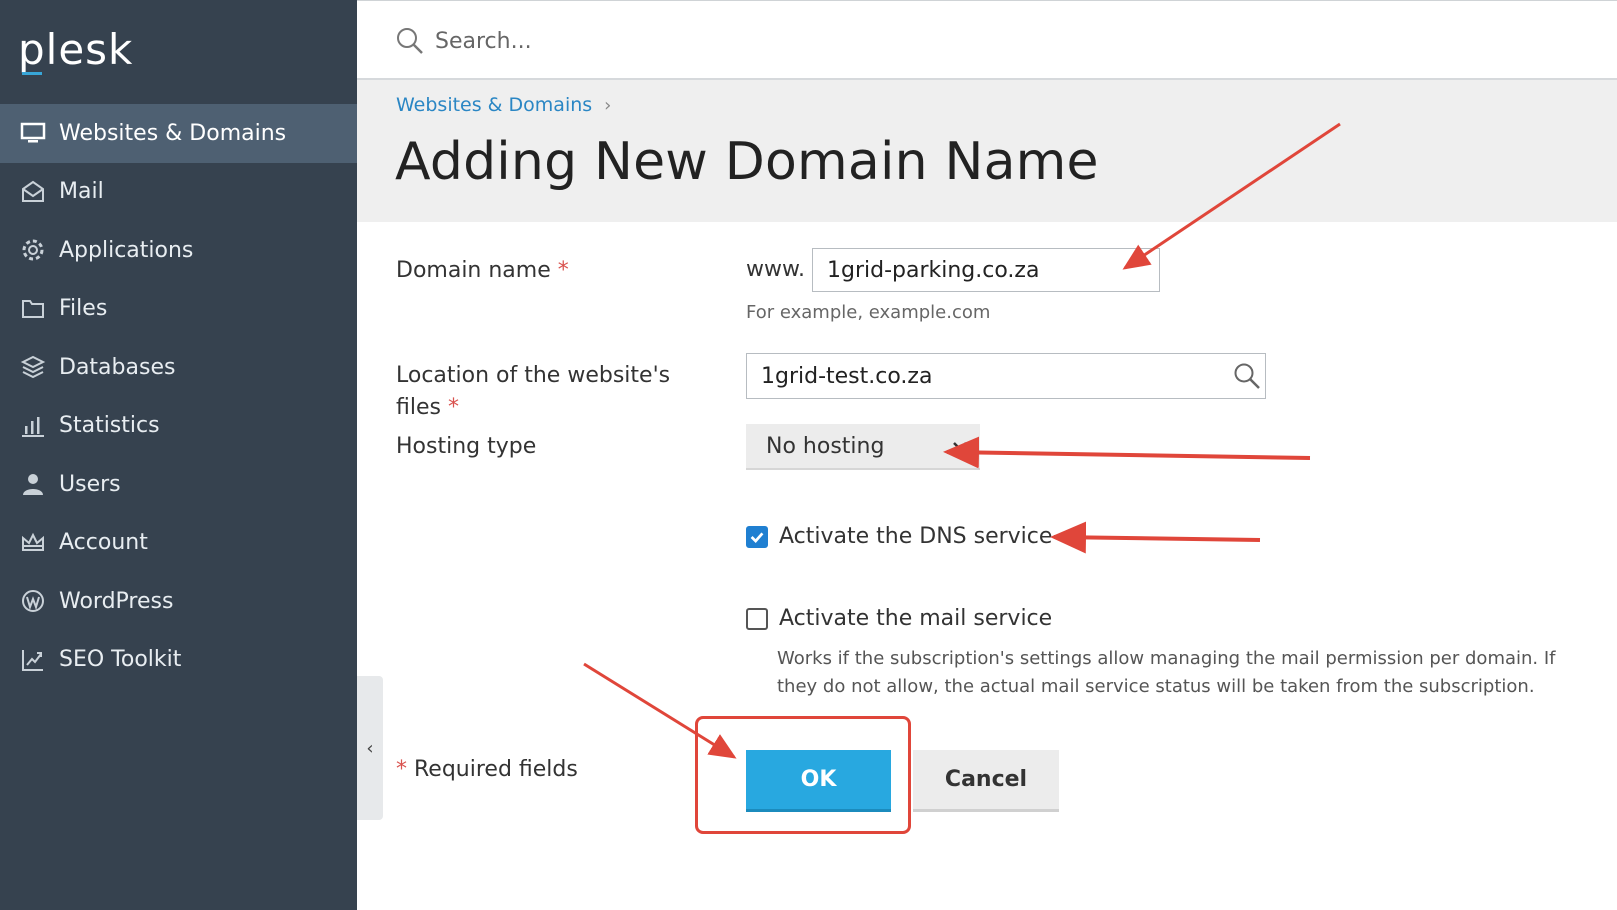 This screenshot has width=1617, height=910. What do you see at coordinates (1006, 376) in the screenshot?
I see `location-input` at bounding box center [1006, 376].